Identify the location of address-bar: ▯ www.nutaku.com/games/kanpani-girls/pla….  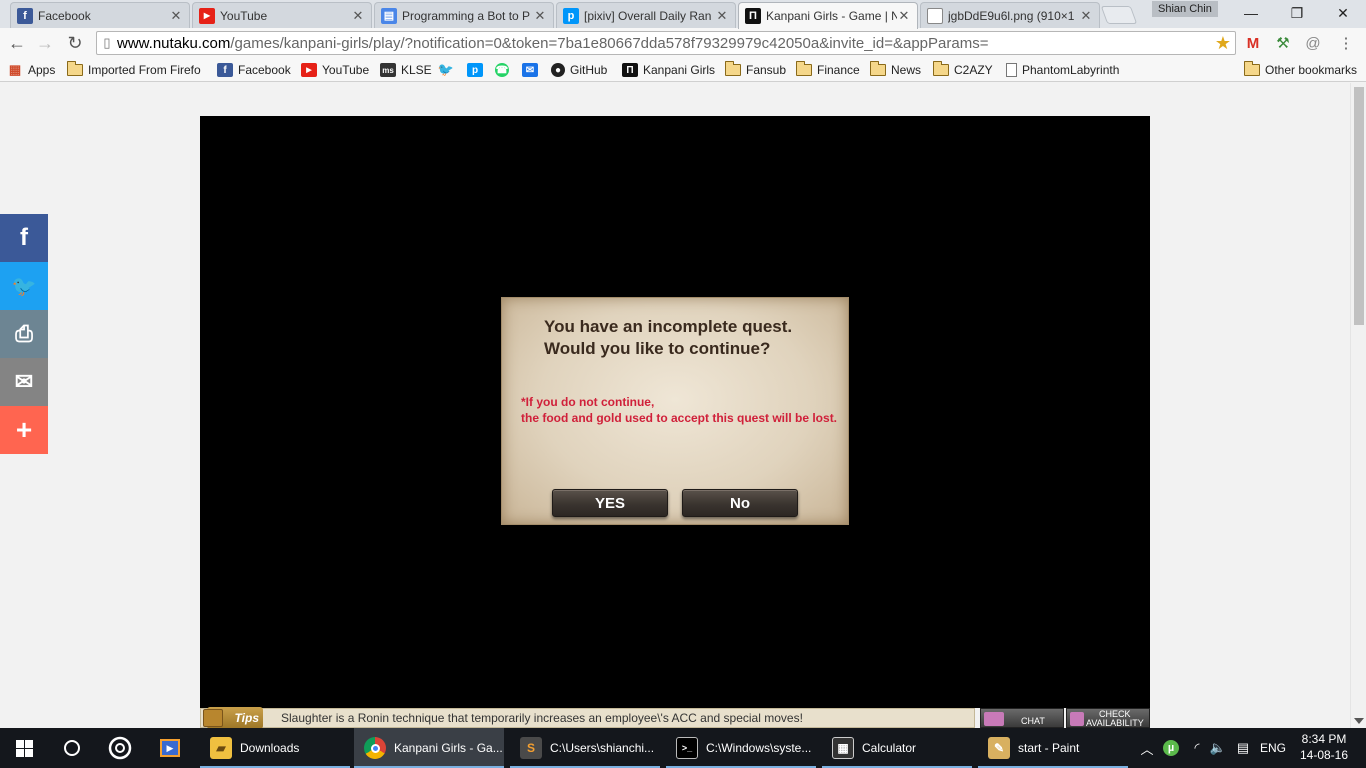
(666, 43).